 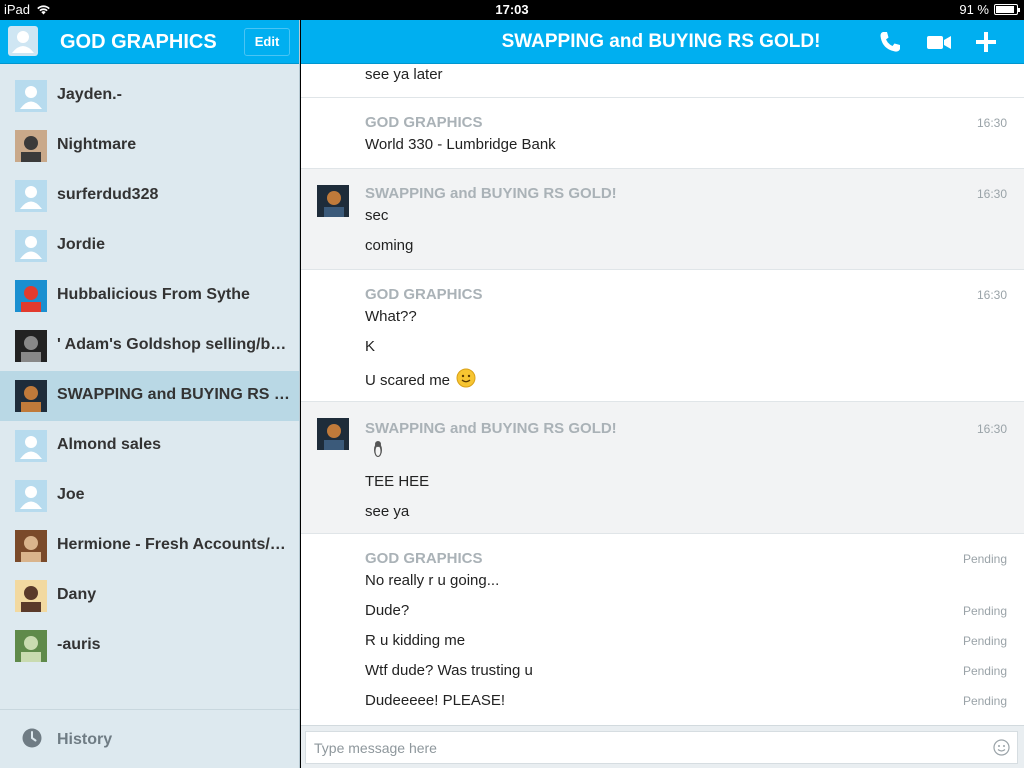 I want to click on history-button: History, so click(x=149, y=738).